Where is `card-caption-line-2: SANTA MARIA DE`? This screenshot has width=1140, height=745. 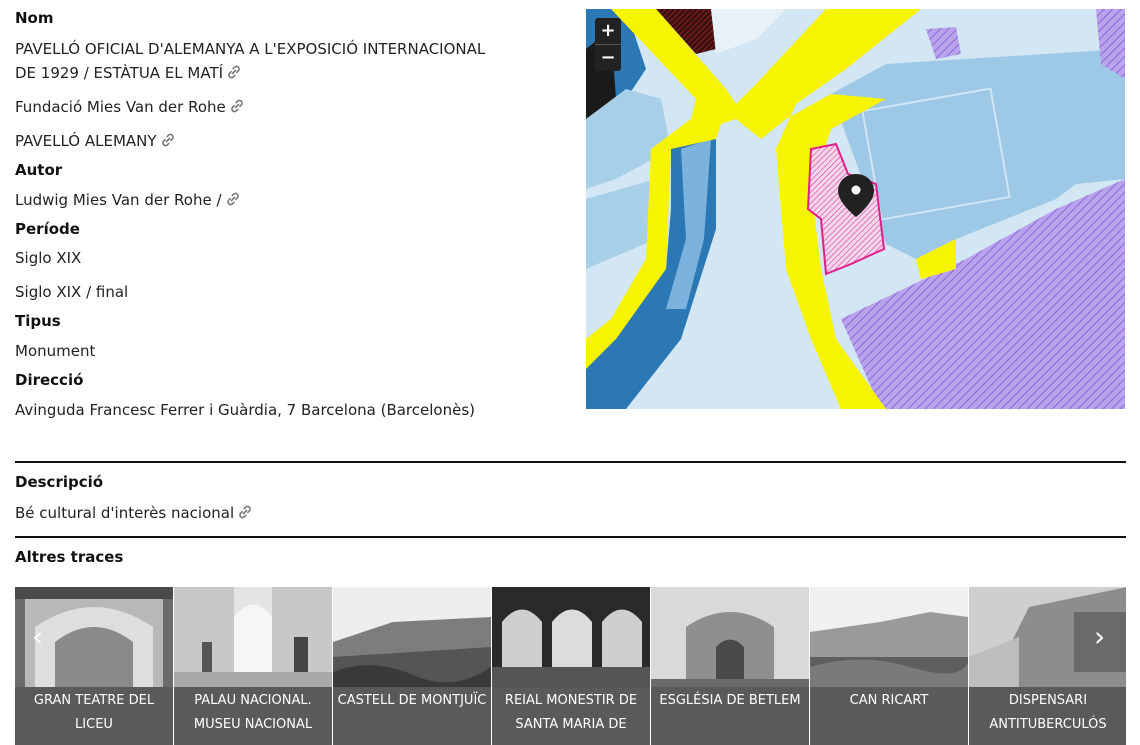
card-caption-line-2: SANTA MARIA DE is located at coordinates (571, 724).